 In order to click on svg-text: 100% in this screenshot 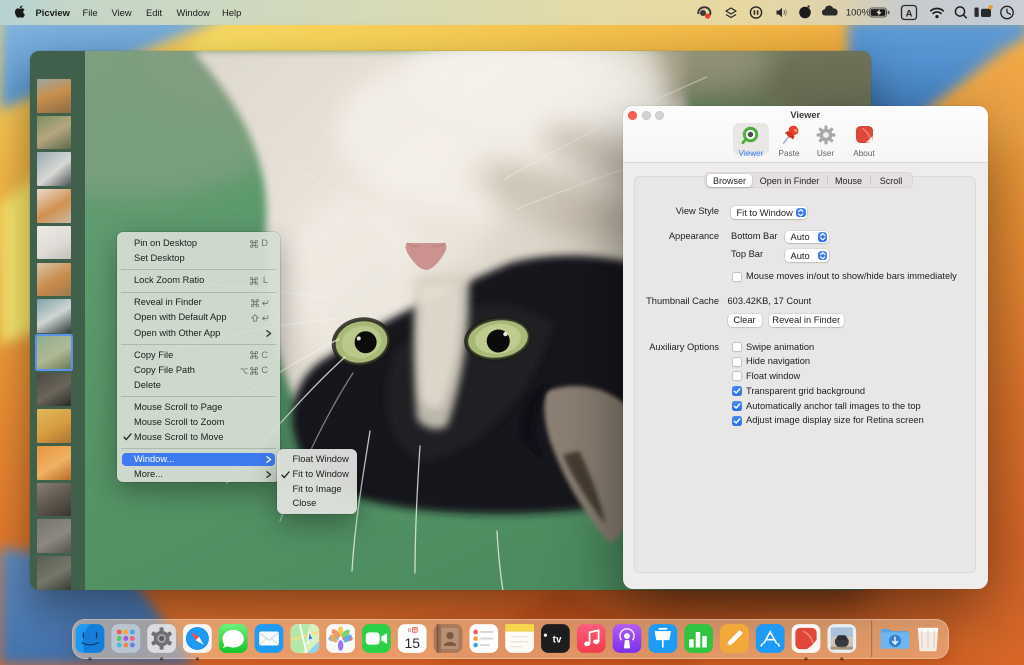, I will do `click(858, 13)`.